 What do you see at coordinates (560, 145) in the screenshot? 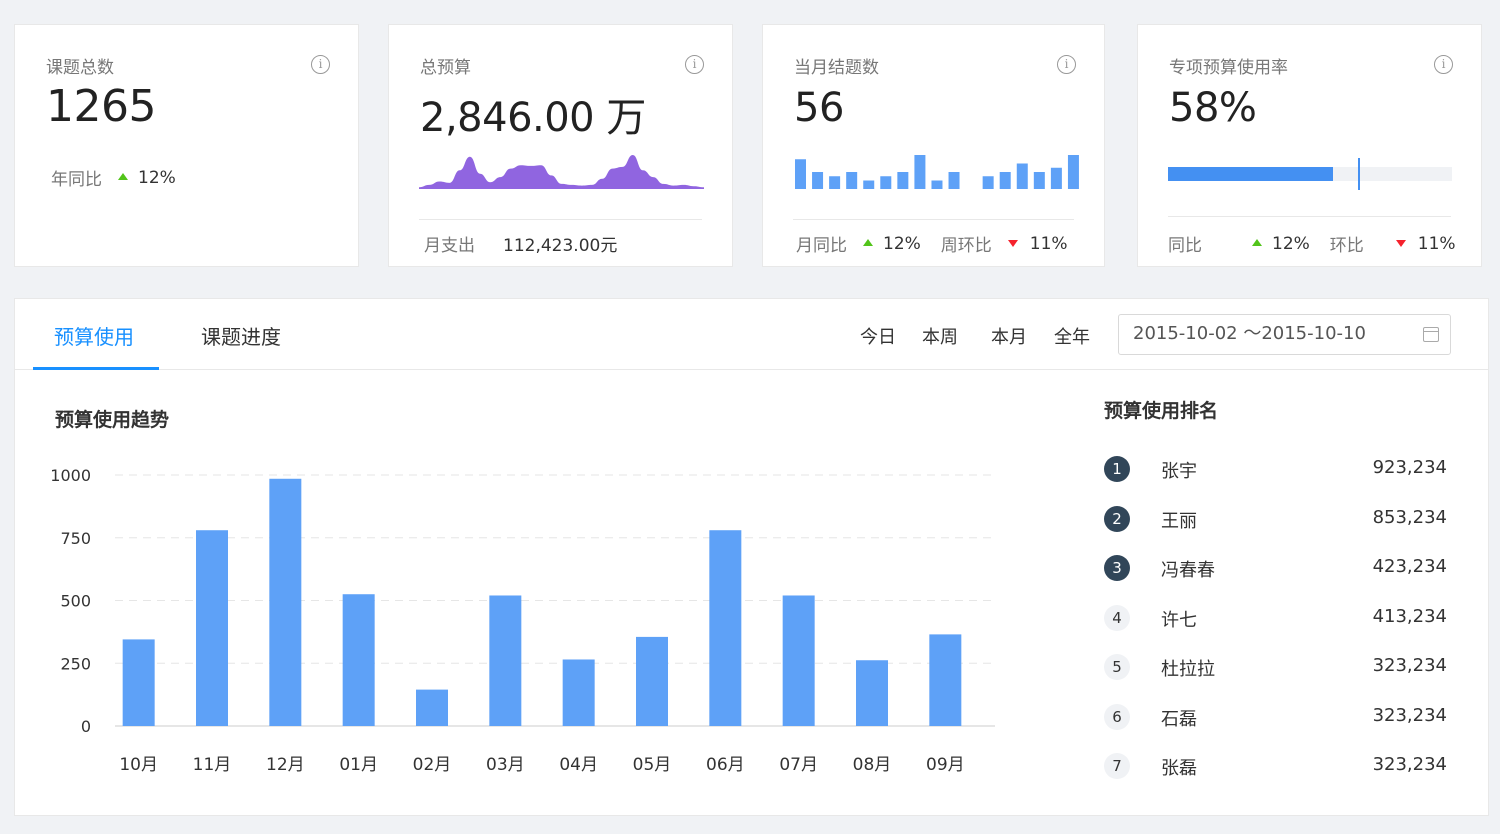
I see `card-total-budget: 总预算 i 2,846.00 万 月支出 112,423.00元` at bounding box center [560, 145].